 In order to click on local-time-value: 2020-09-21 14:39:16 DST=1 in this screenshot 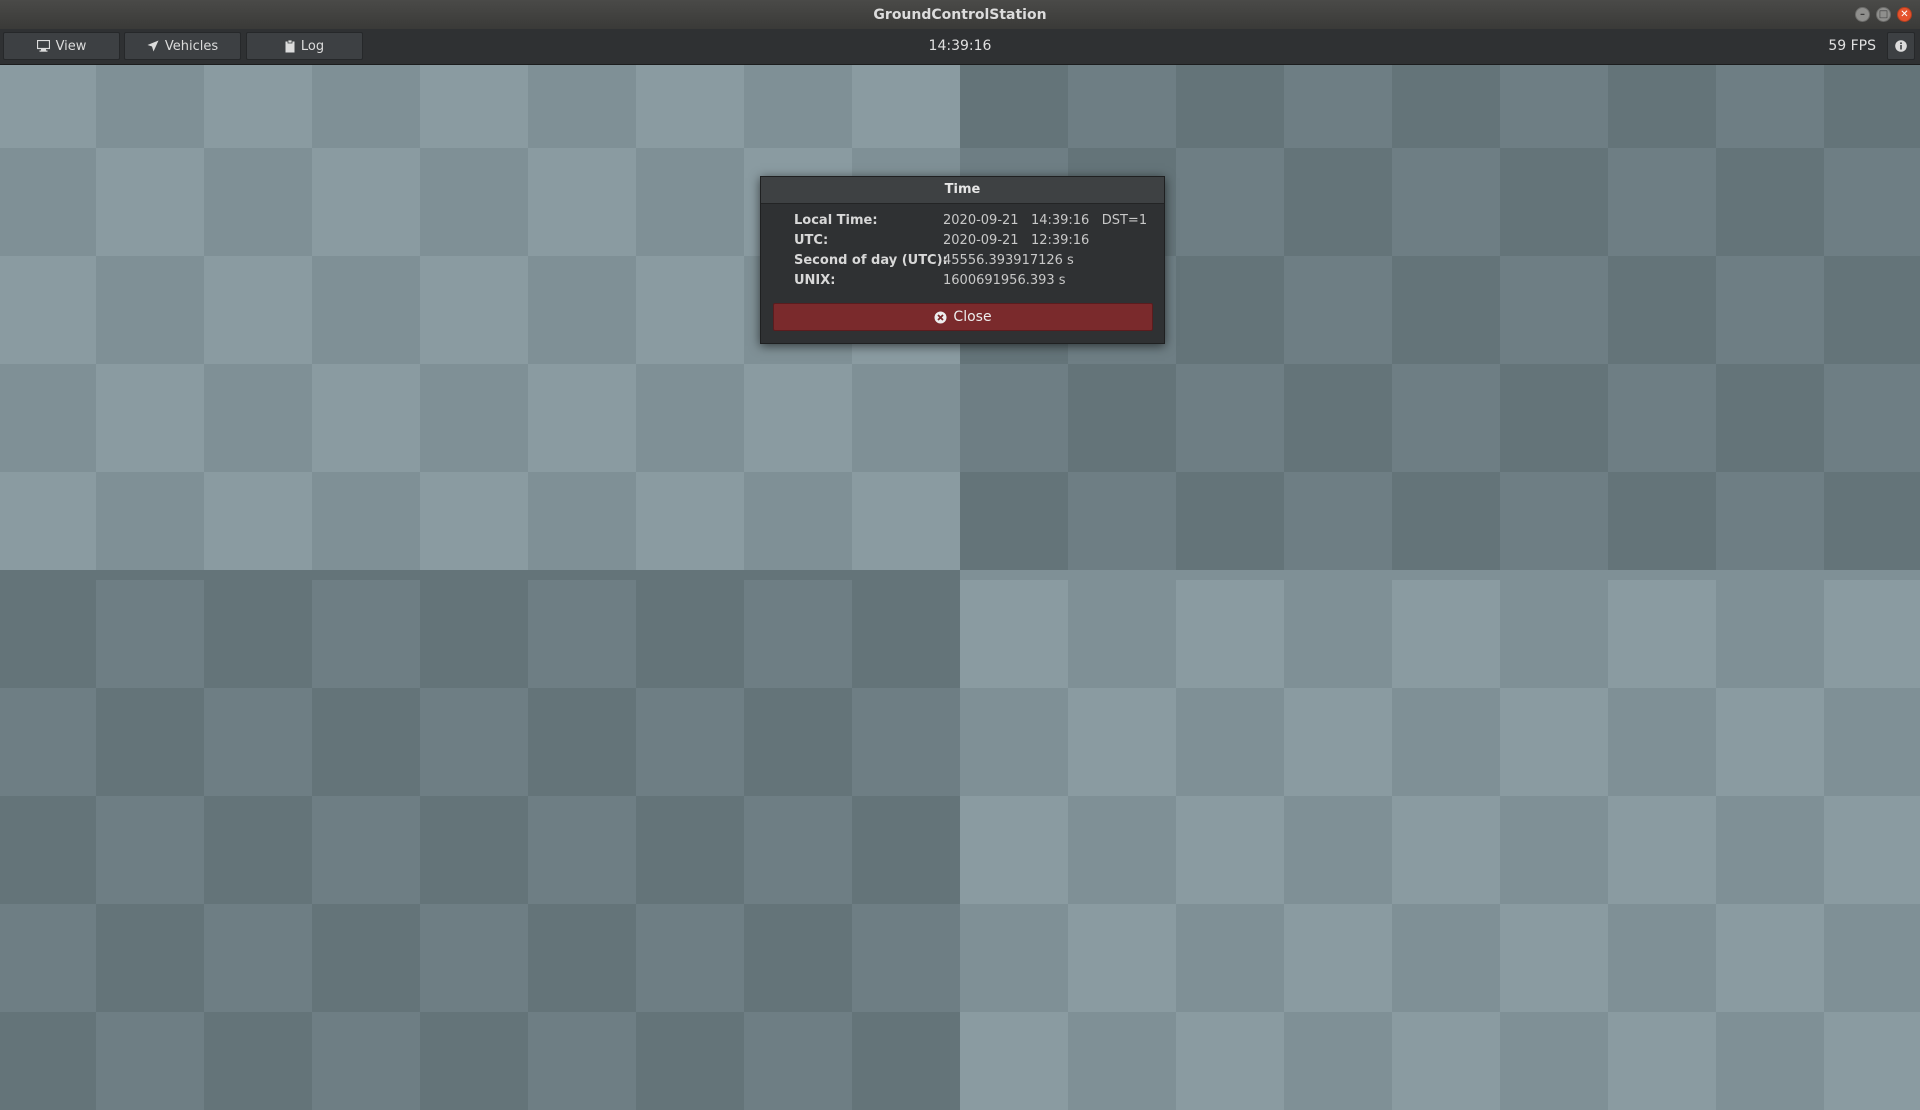, I will do `click(1045, 220)`.